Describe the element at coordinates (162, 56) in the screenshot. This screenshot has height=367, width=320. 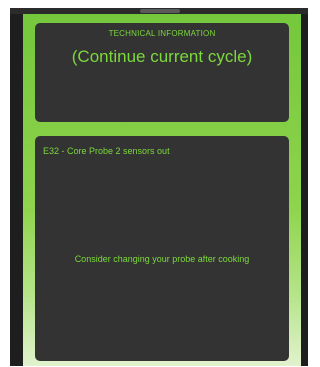
I see `continue-cycle-title: (Continue current cycle)` at that location.